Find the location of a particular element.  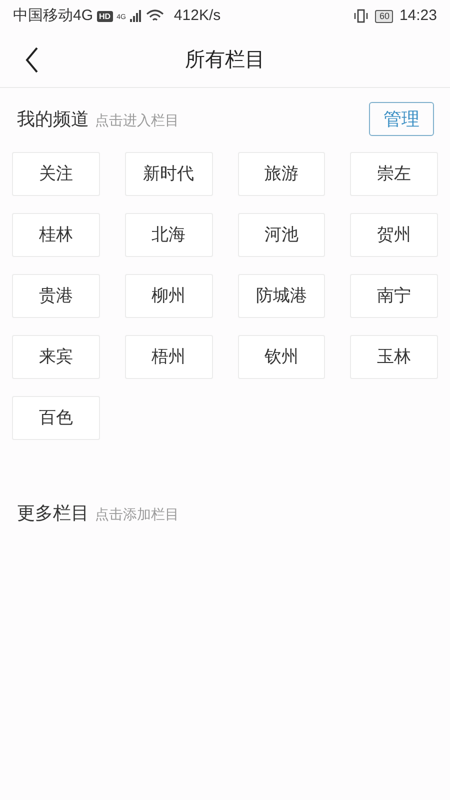

channel-item: 梧州 is located at coordinates (168, 357).